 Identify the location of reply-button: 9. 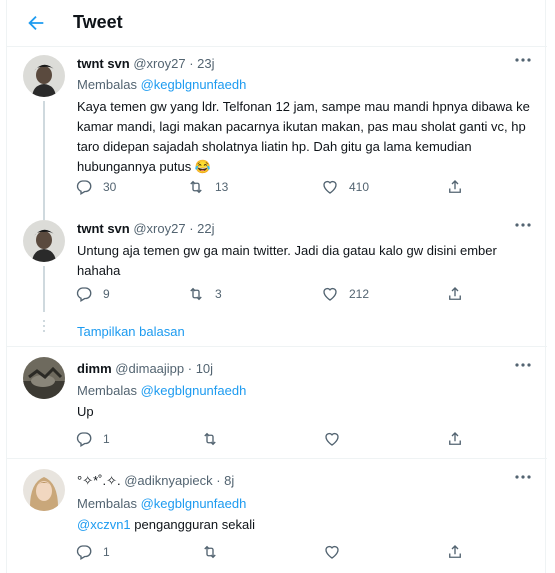
(92, 294).